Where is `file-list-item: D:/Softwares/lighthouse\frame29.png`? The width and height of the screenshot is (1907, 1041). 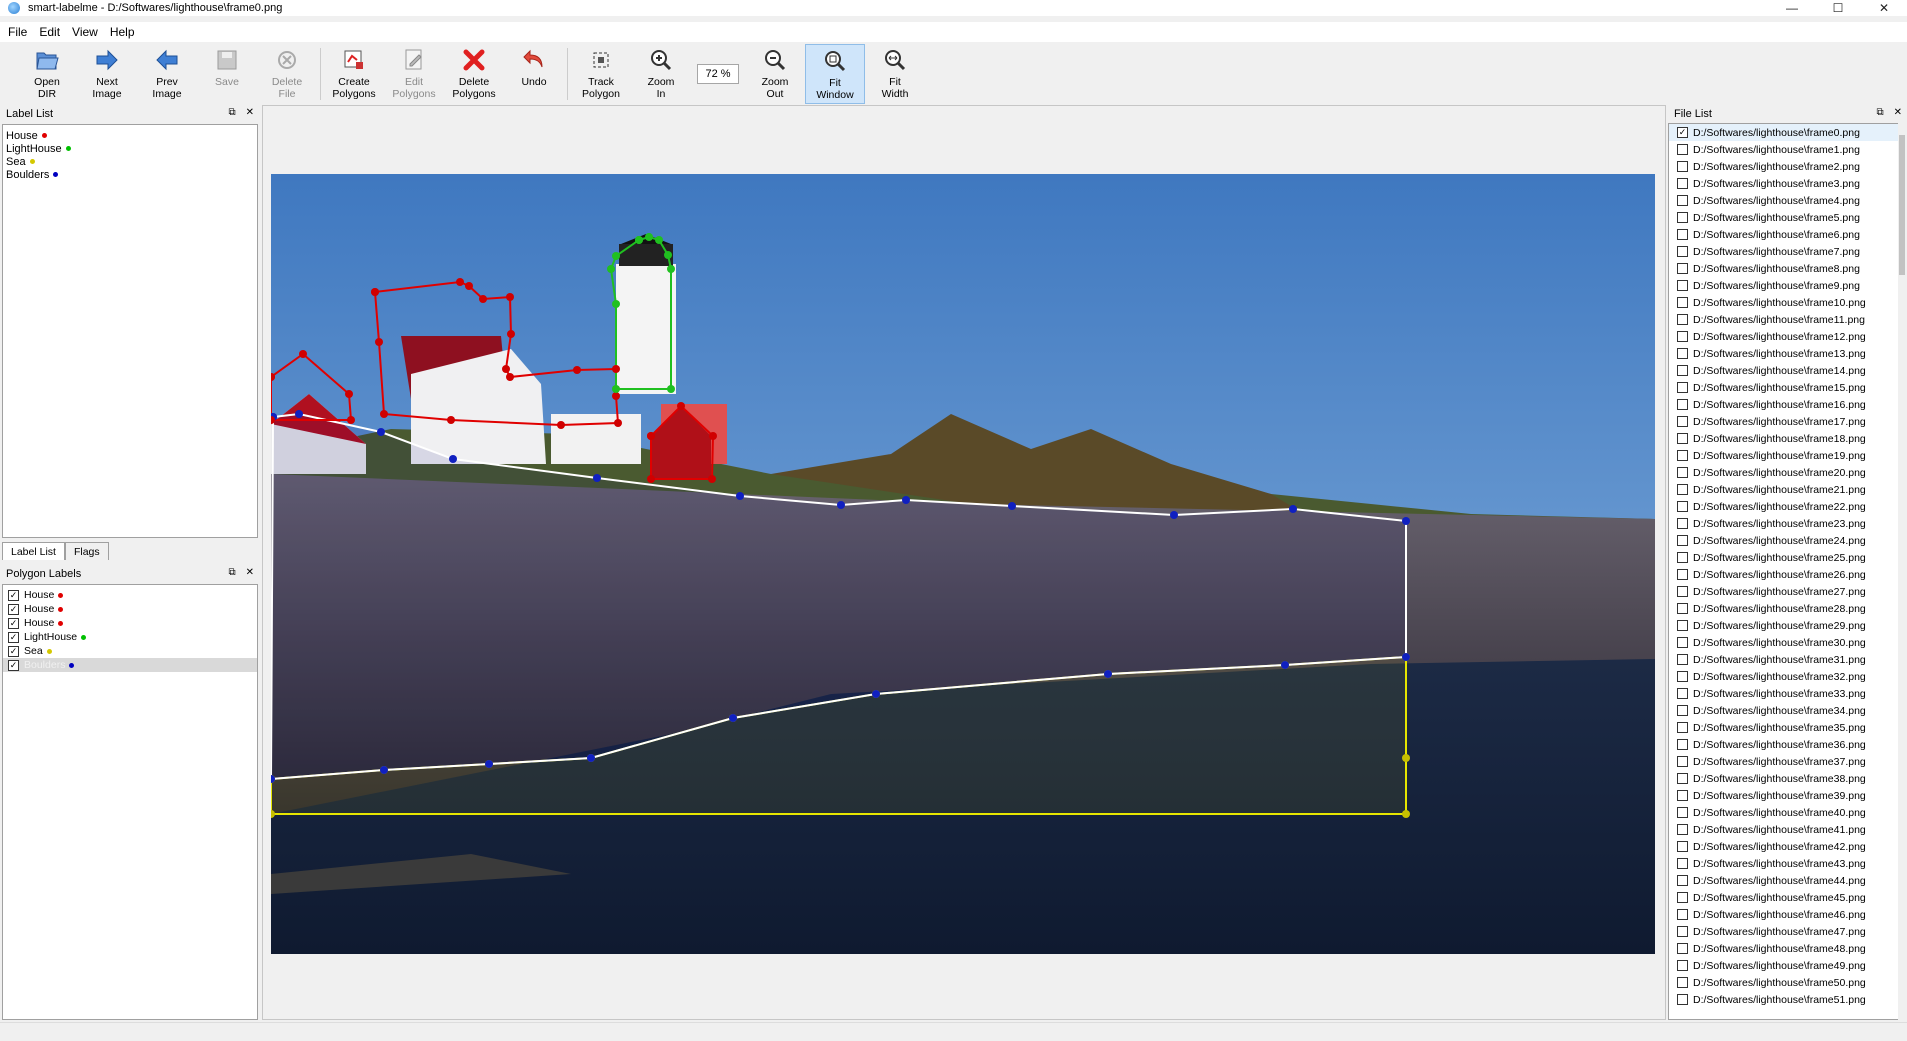
file-list-item: D:/Softwares/lighthouse\frame29.png is located at coordinates (1784, 625).